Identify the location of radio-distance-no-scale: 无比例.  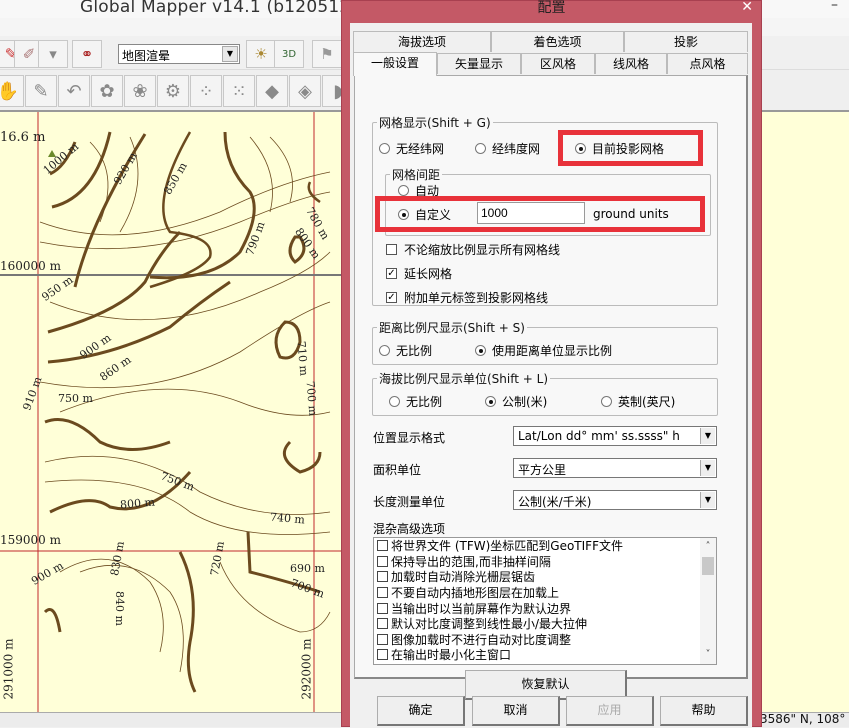
(405, 350).